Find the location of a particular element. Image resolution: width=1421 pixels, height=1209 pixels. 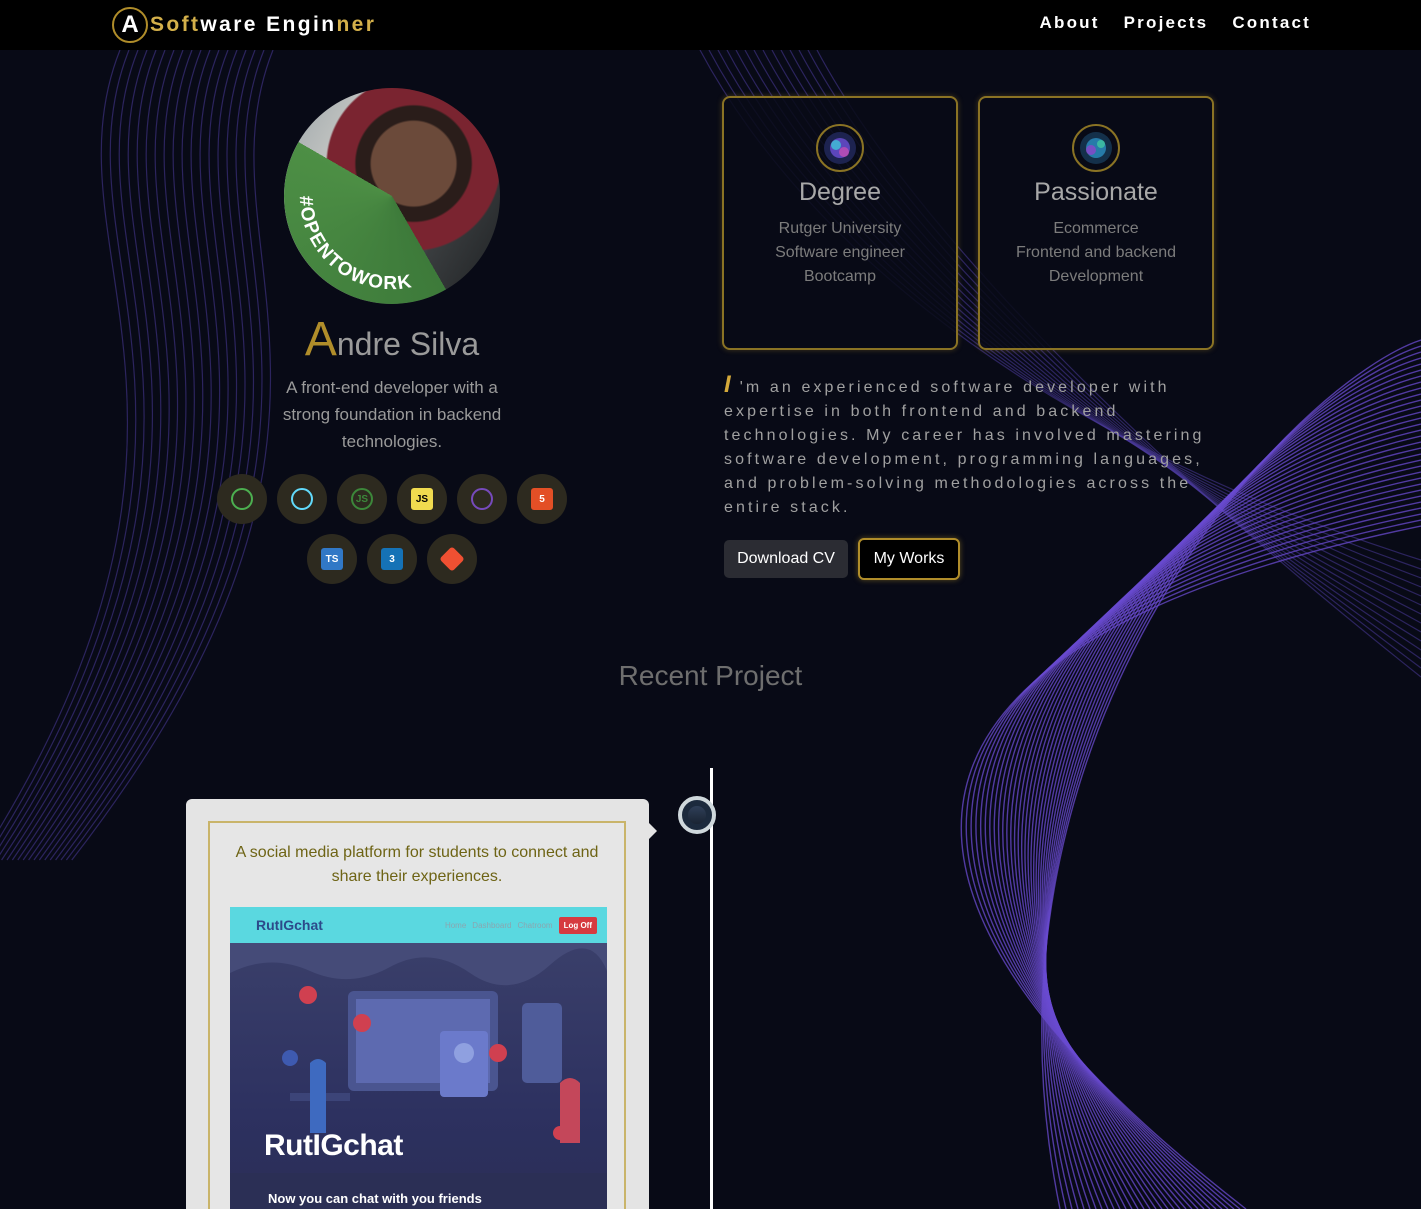

degree-orb-icon is located at coordinates (840, 148).